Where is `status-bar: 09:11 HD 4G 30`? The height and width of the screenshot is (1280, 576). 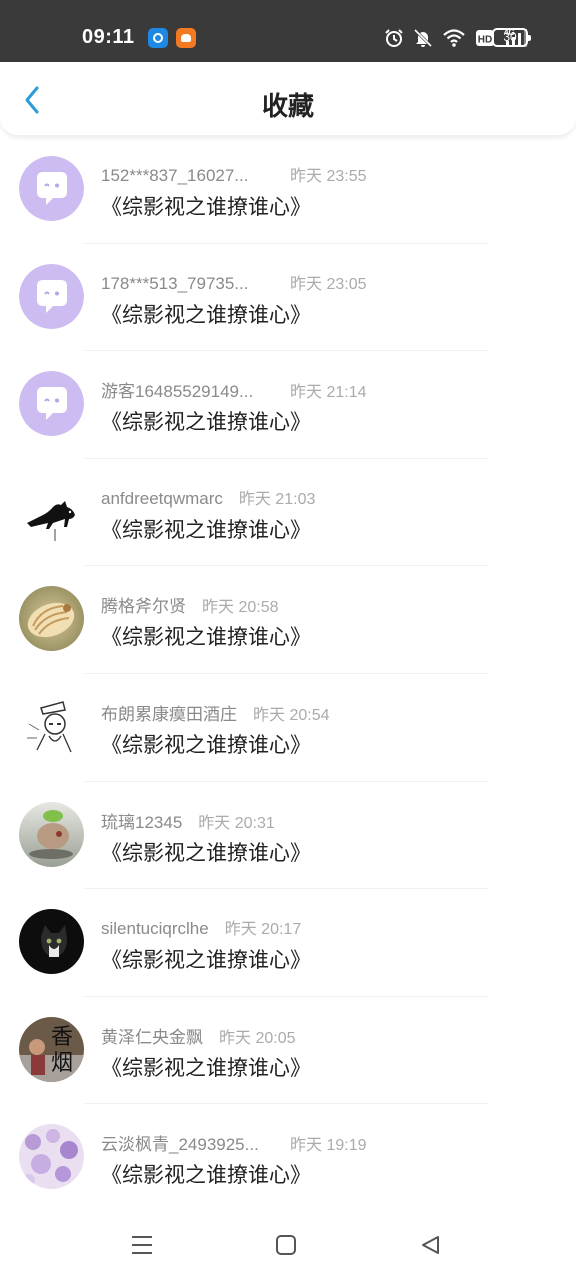
status-bar: 09:11 HD 4G 30 is located at coordinates (288, 31).